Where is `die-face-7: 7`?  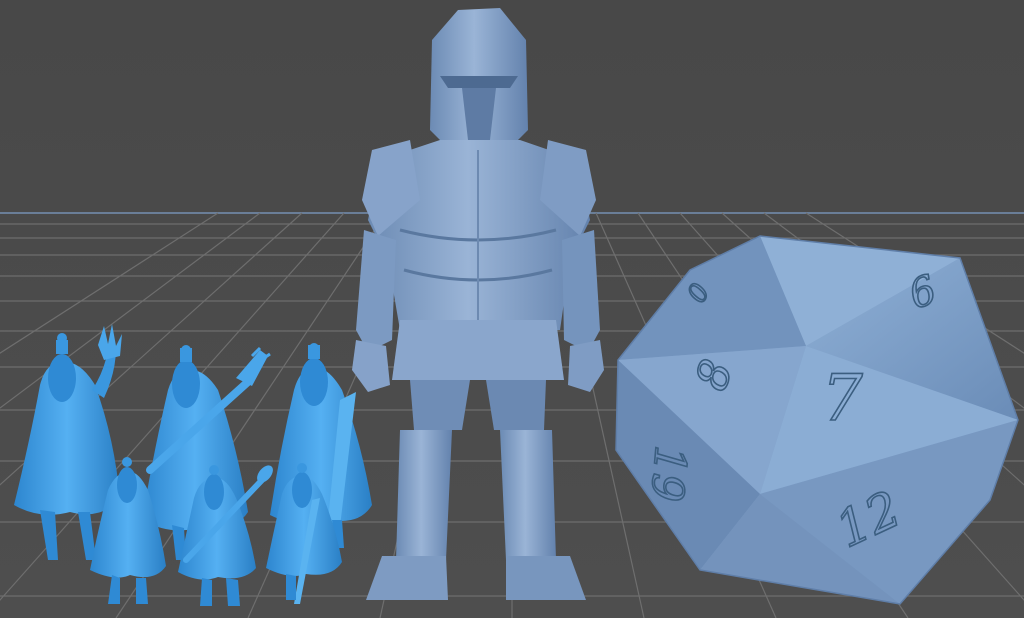
die-face-7: 7 is located at coordinates (842, 399).